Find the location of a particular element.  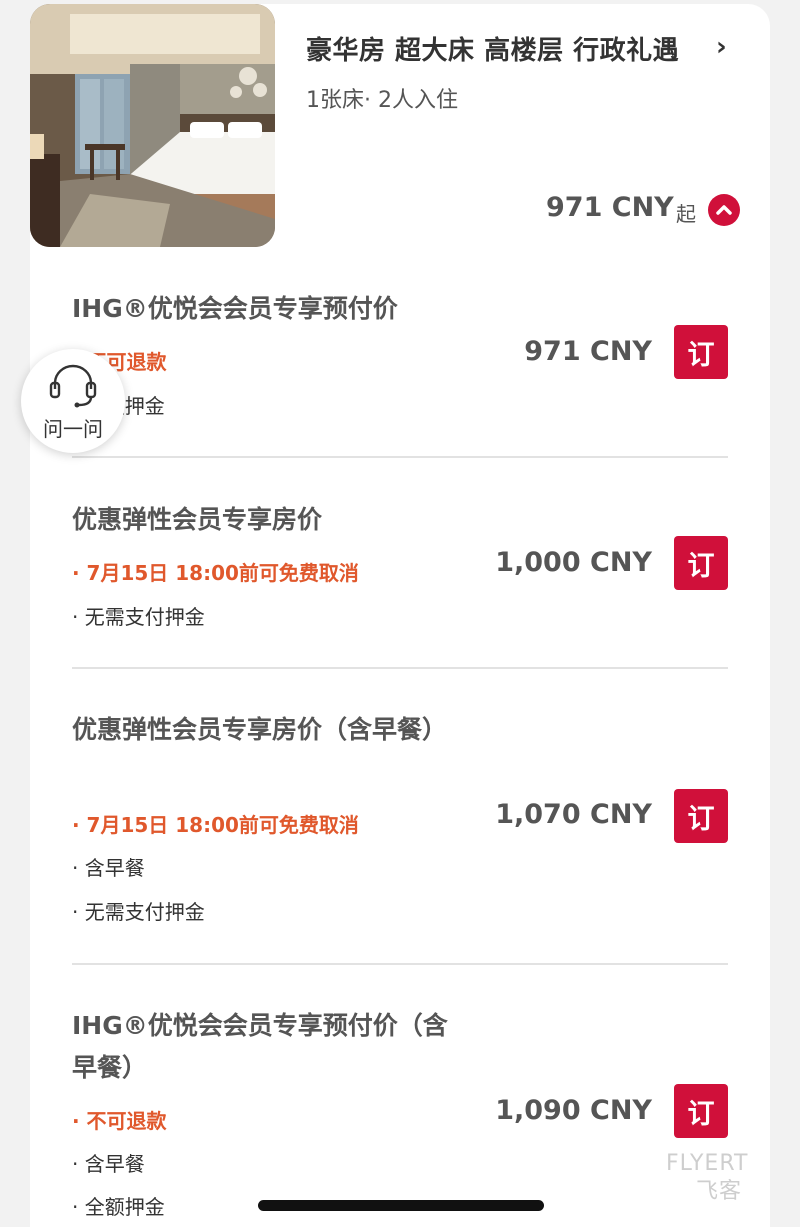

room-photo is located at coordinates (152, 125).